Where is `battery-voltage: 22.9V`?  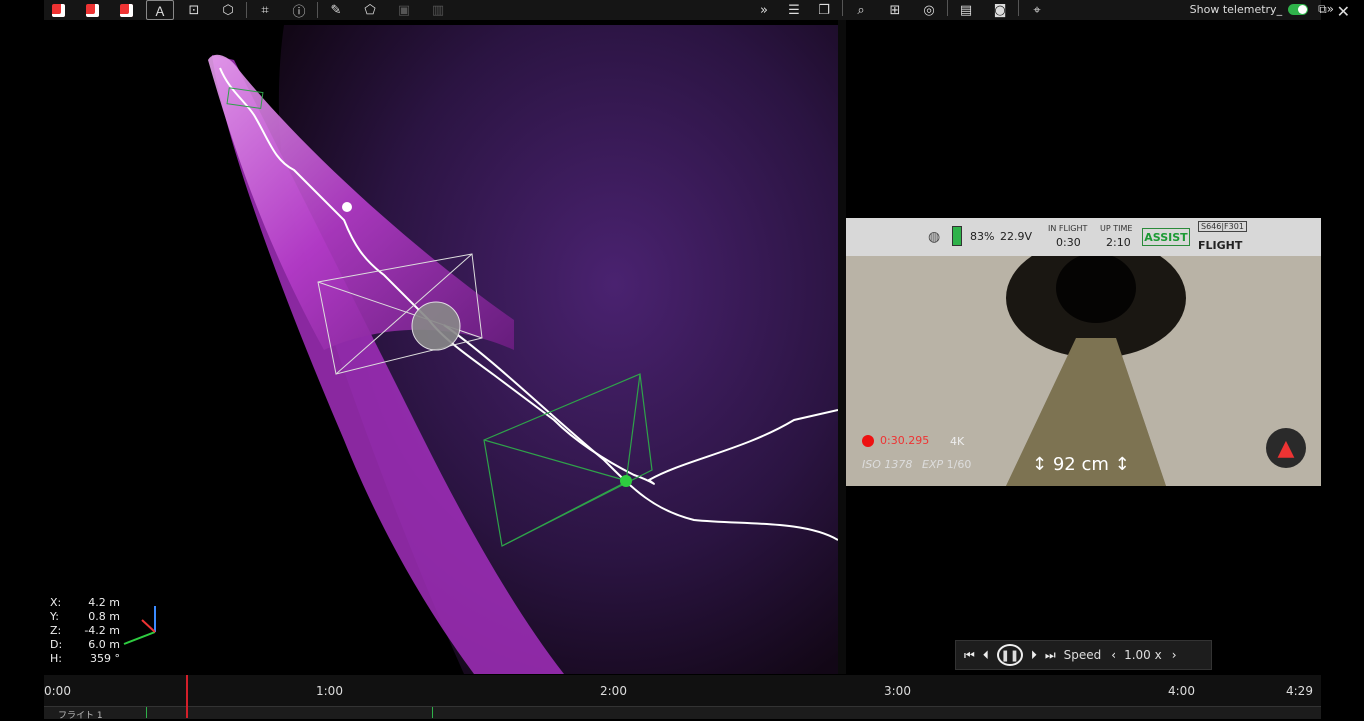
battery-voltage: 22.9V is located at coordinates (1016, 236).